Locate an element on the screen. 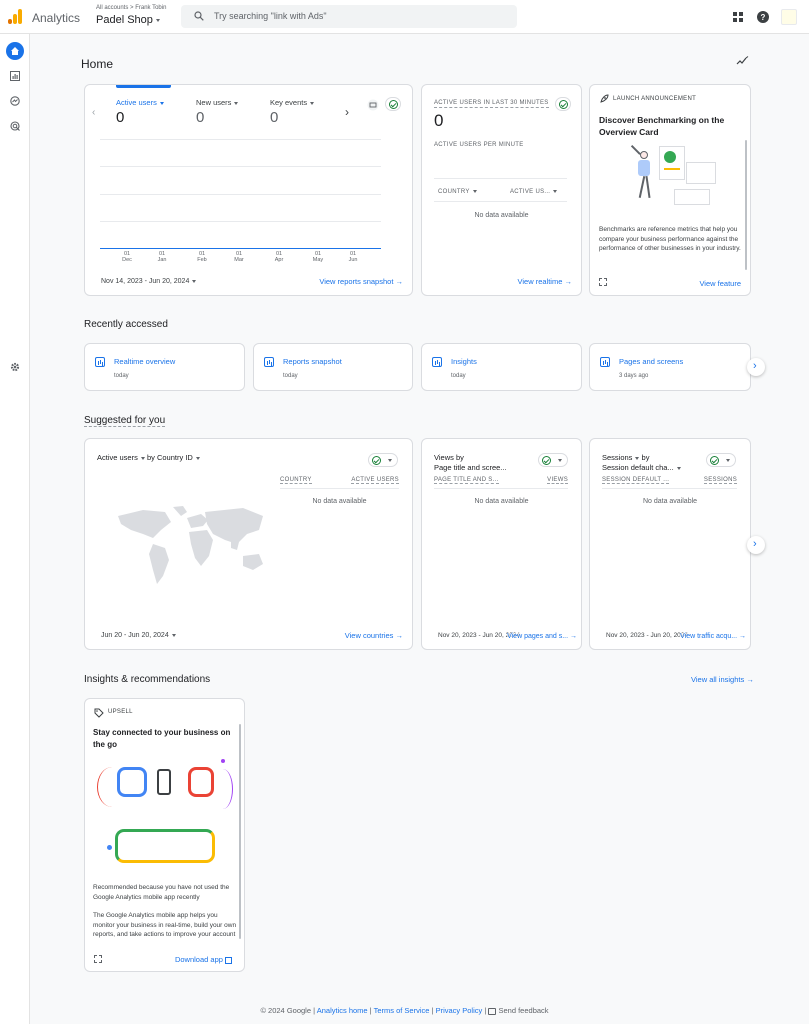 The width and height of the screenshot is (809, 1024). nav-explore is located at coordinates (15, 101).